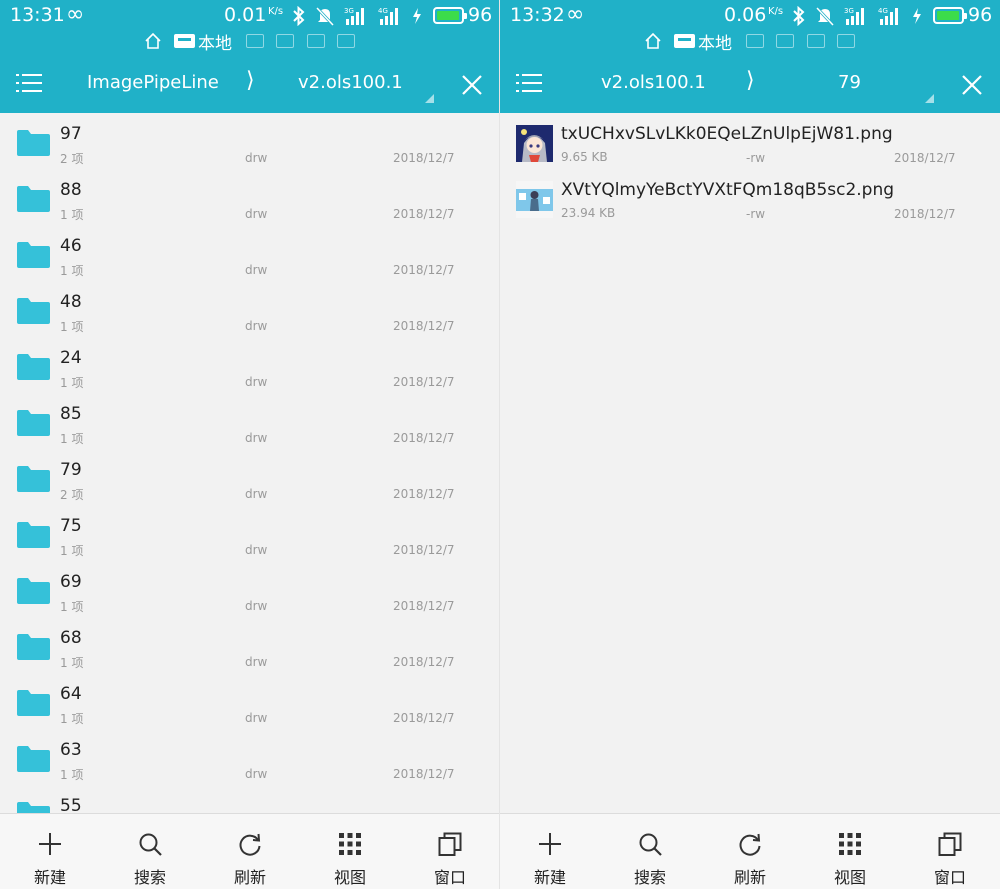  I want to click on list-item: 85 1 项 drw 2018/12/7, so click(249, 421).